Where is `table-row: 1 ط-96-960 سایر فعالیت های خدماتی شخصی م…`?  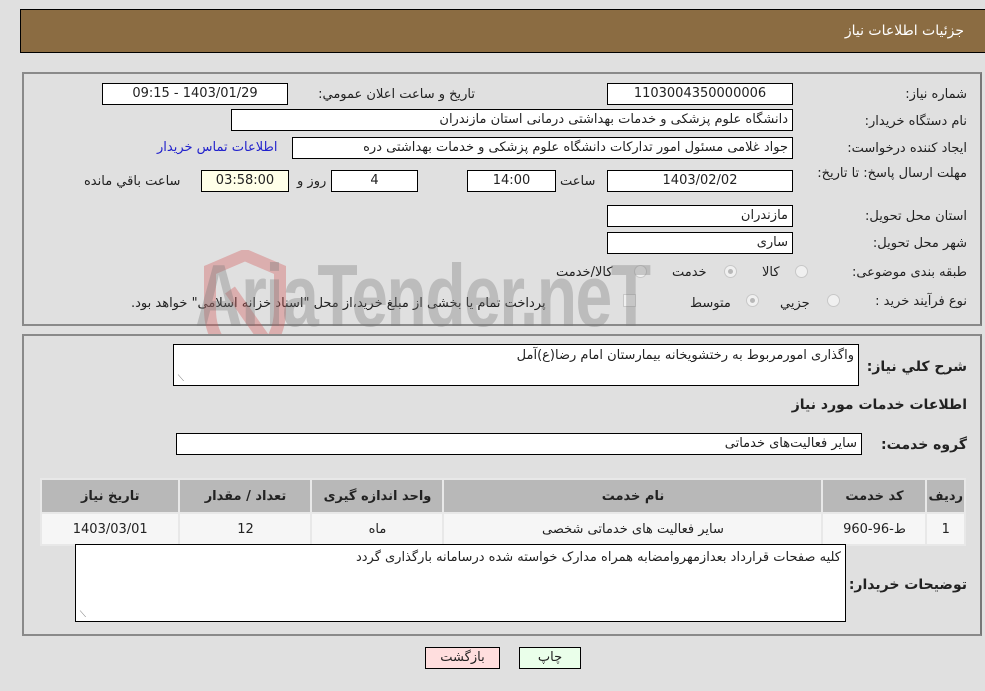 table-row: 1 ط-96-960 سایر فعالیت های خدماتی شخصی م… is located at coordinates (502, 529).